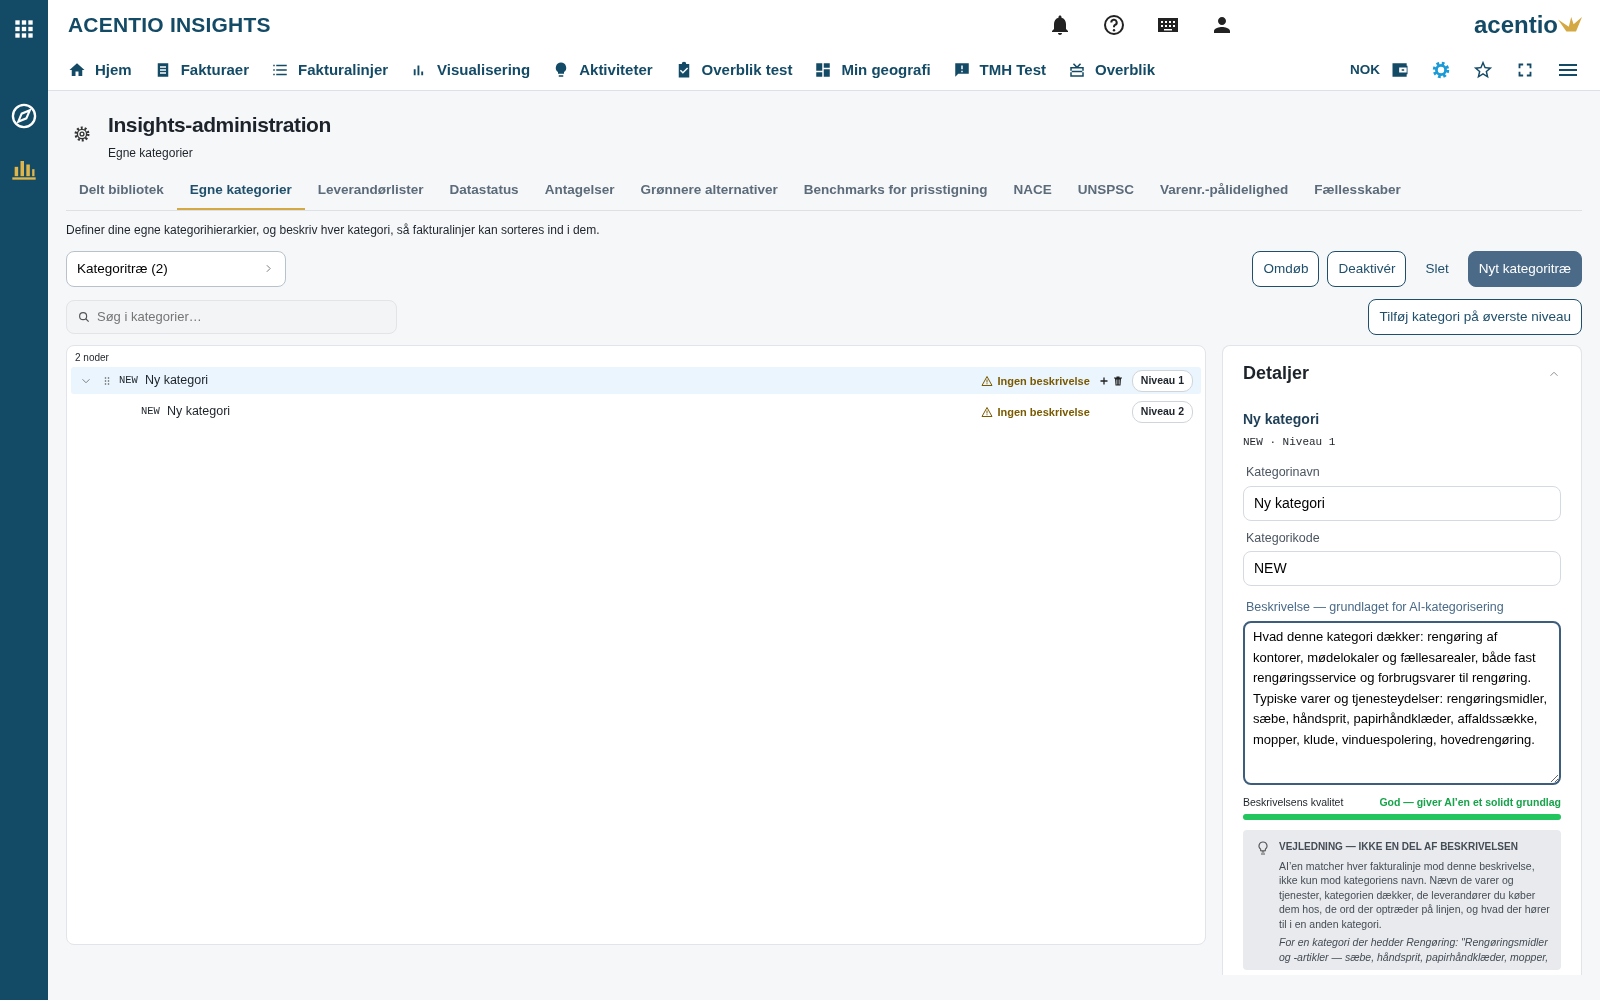 The height and width of the screenshot is (1000, 1600). Describe the element at coordinates (1400, 70) in the screenshot. I see `wallet-icon` at that location.